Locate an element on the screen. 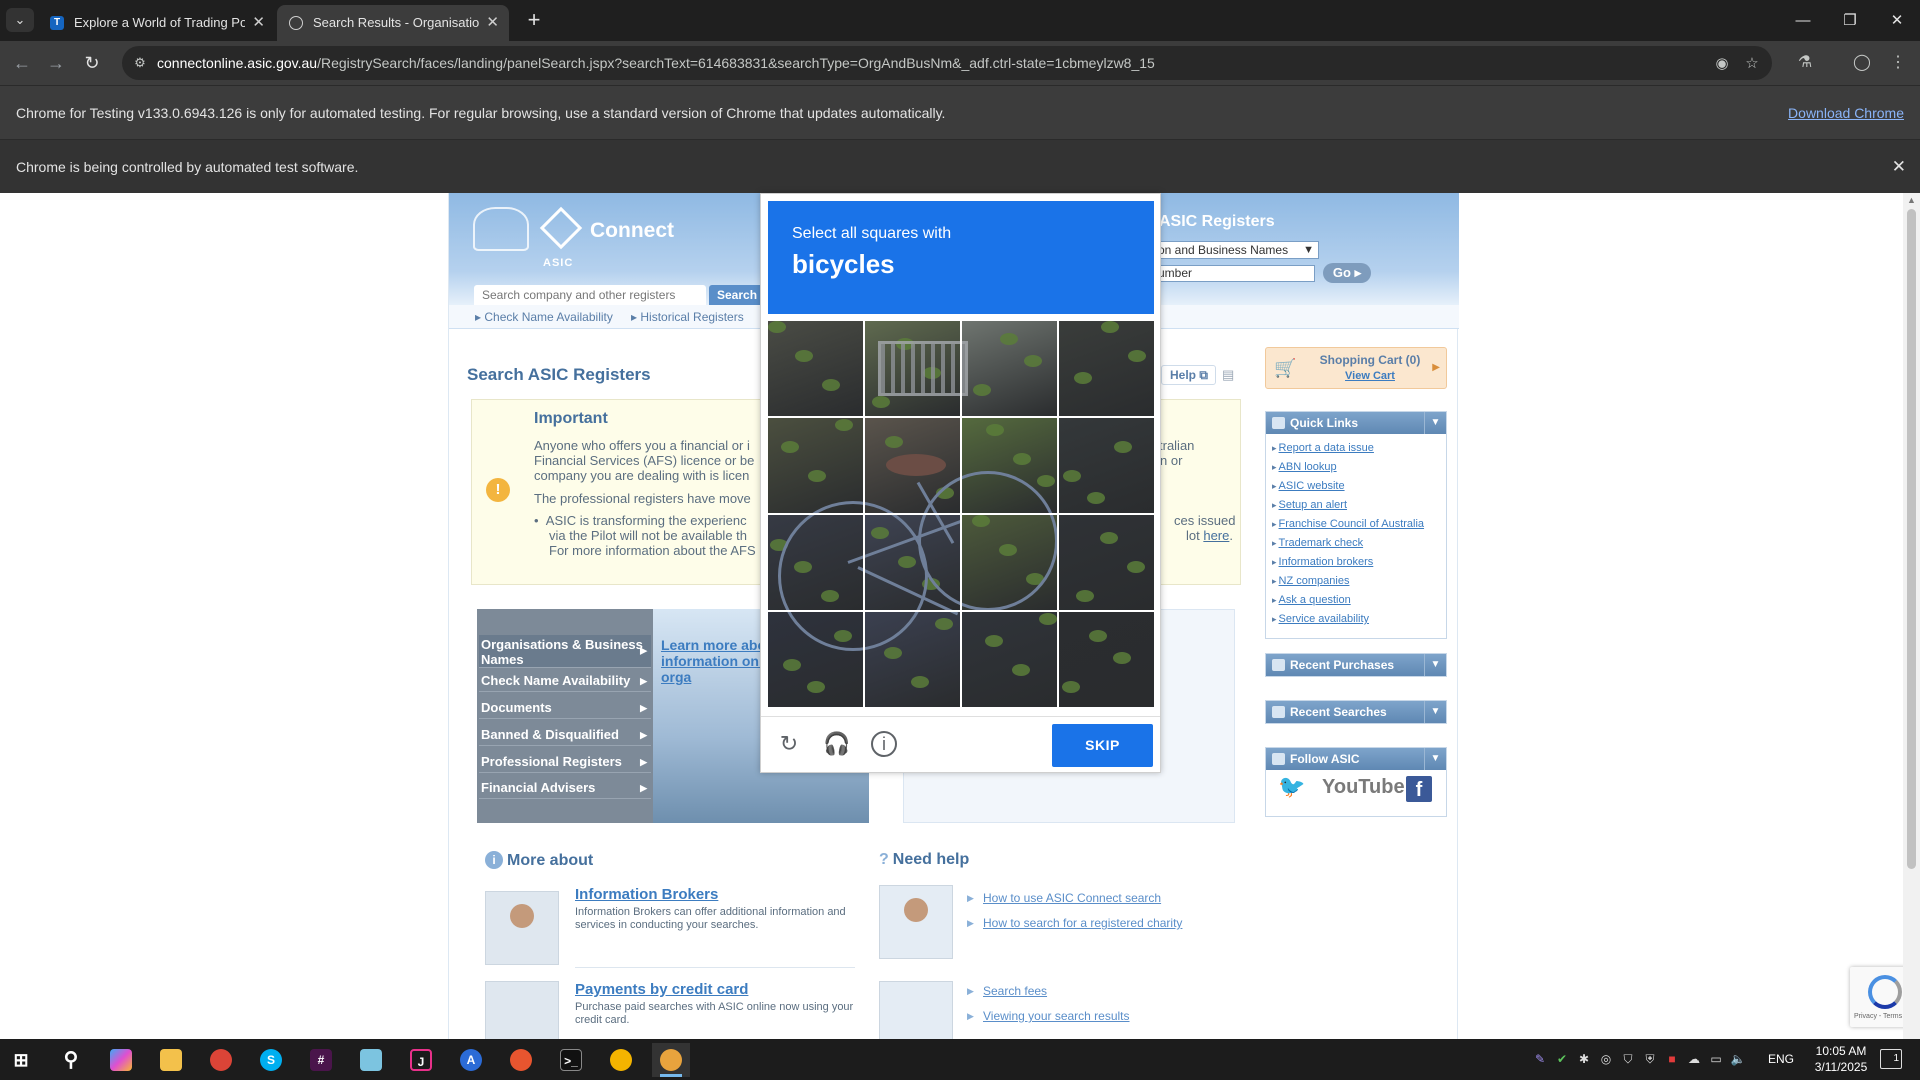 This screenshot has width=1920, height=1080. help-link-viewing-results: Viewing your search results is located at coordinates (1056, 1016).